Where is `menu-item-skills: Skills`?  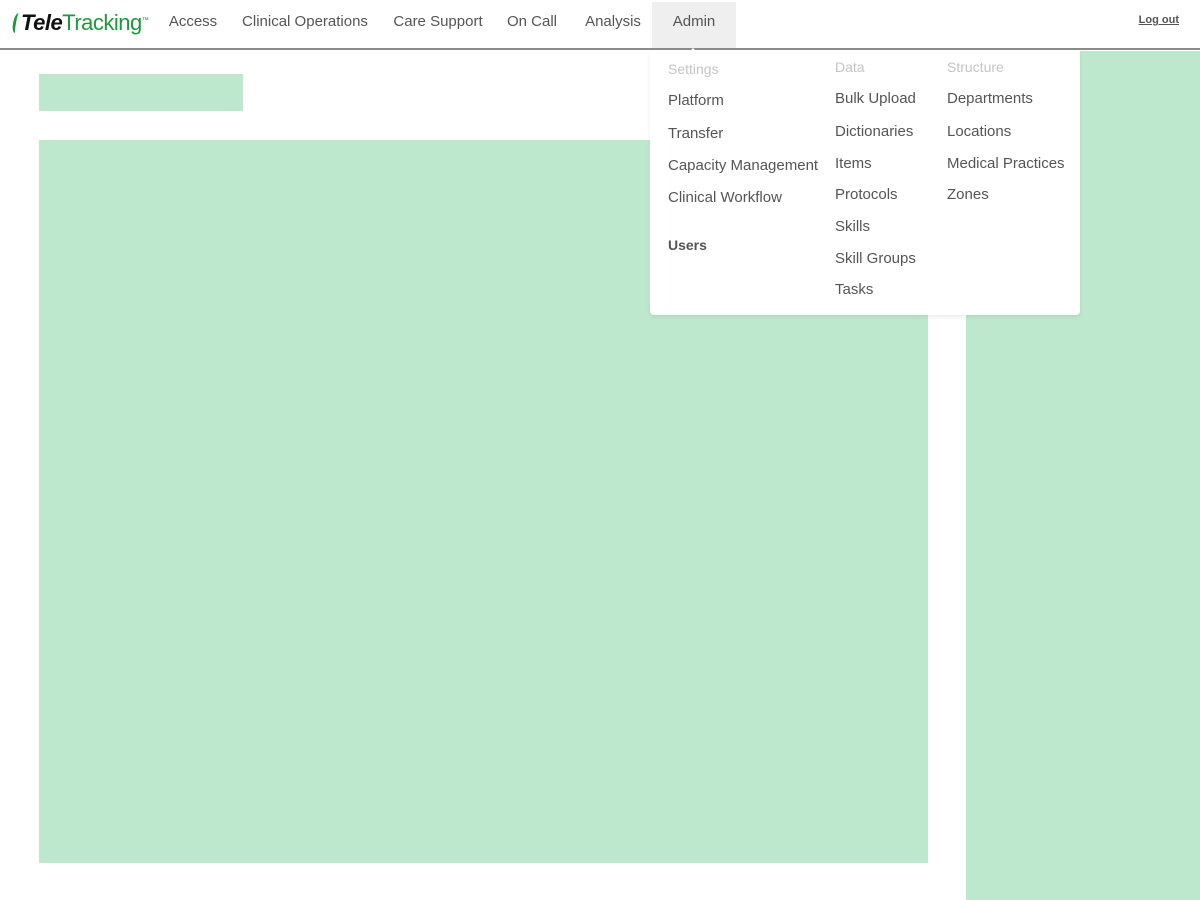
menu-item-skills: Skills is located at coordinates (852, 226).